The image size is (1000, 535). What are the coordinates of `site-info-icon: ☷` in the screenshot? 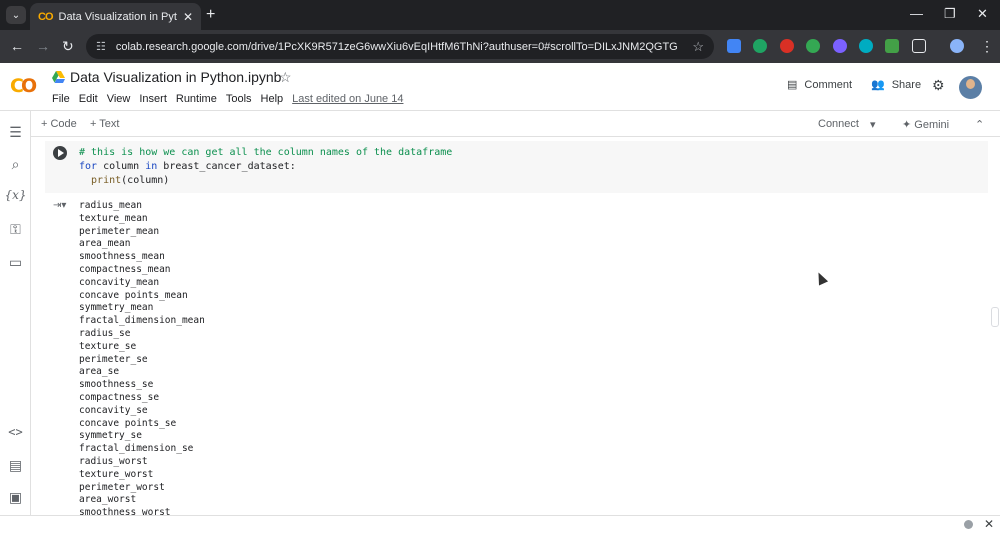 It's located at (101, 46).